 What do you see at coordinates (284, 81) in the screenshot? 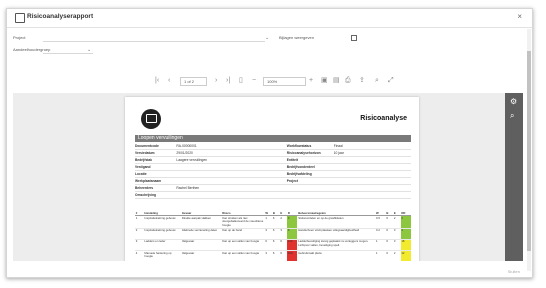
I see `zoom-select: 100%` at bounding box center [284, 81].